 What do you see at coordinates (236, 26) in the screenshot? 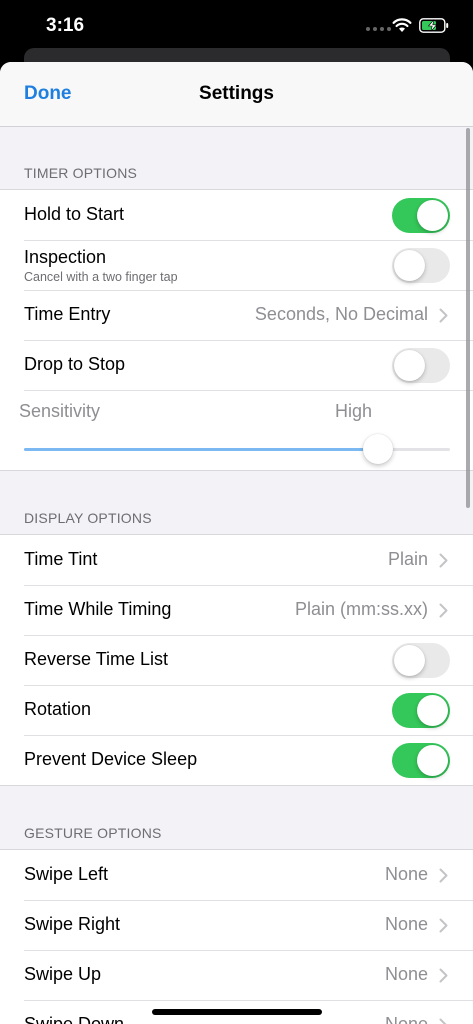
I see `status-bar: 3:16` at bounding box center [236, 26].